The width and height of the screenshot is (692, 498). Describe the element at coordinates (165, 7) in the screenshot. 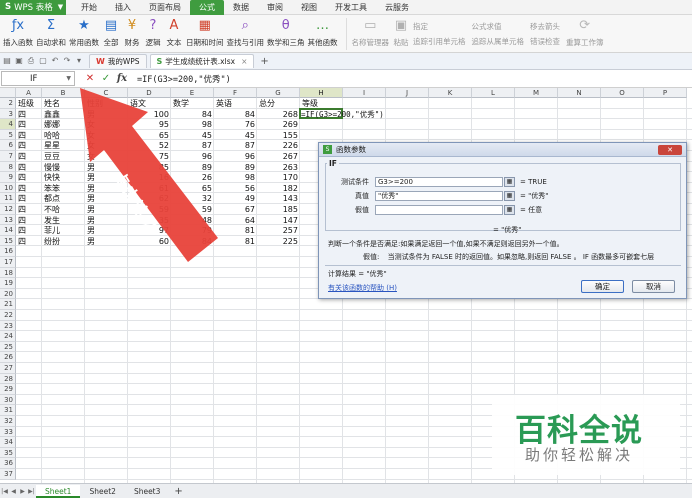

I see `menu-tab: 页面布局` at that location.